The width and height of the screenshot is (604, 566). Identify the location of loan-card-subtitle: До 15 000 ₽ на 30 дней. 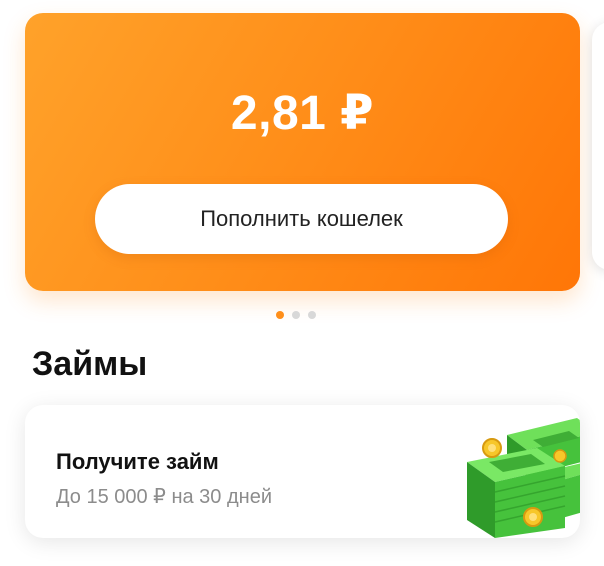
(164, 497).